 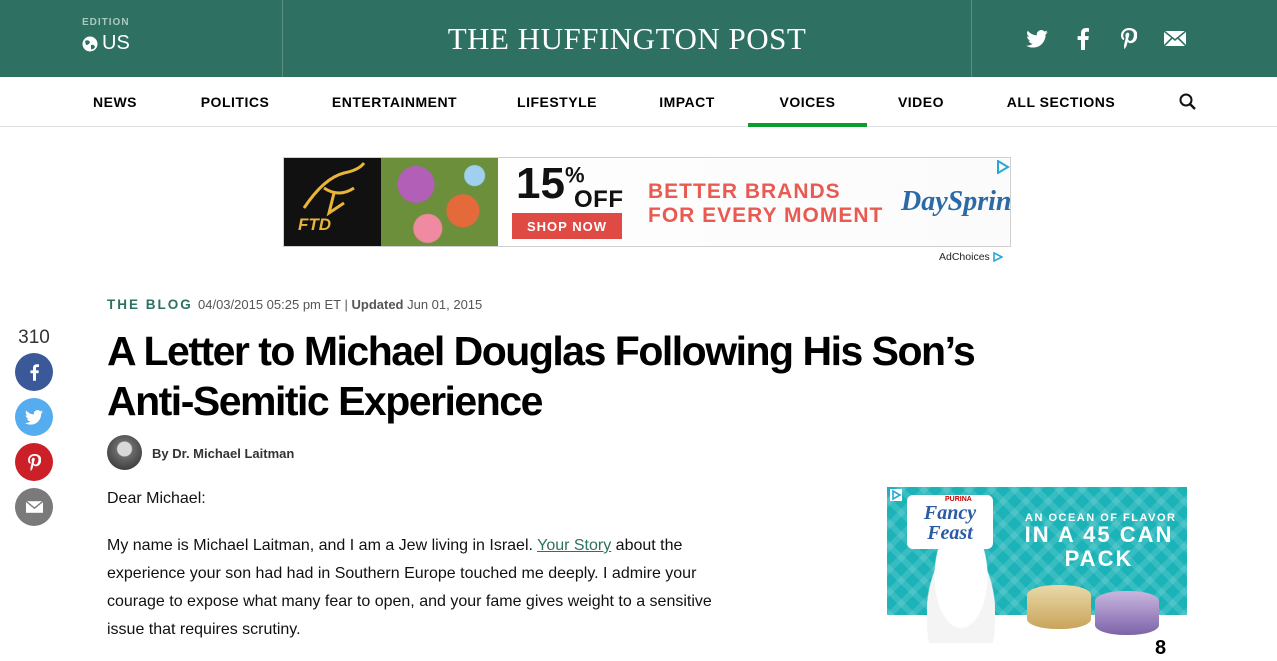 I want to click on your-story-link: Your Story, so click(x=574, y=545).